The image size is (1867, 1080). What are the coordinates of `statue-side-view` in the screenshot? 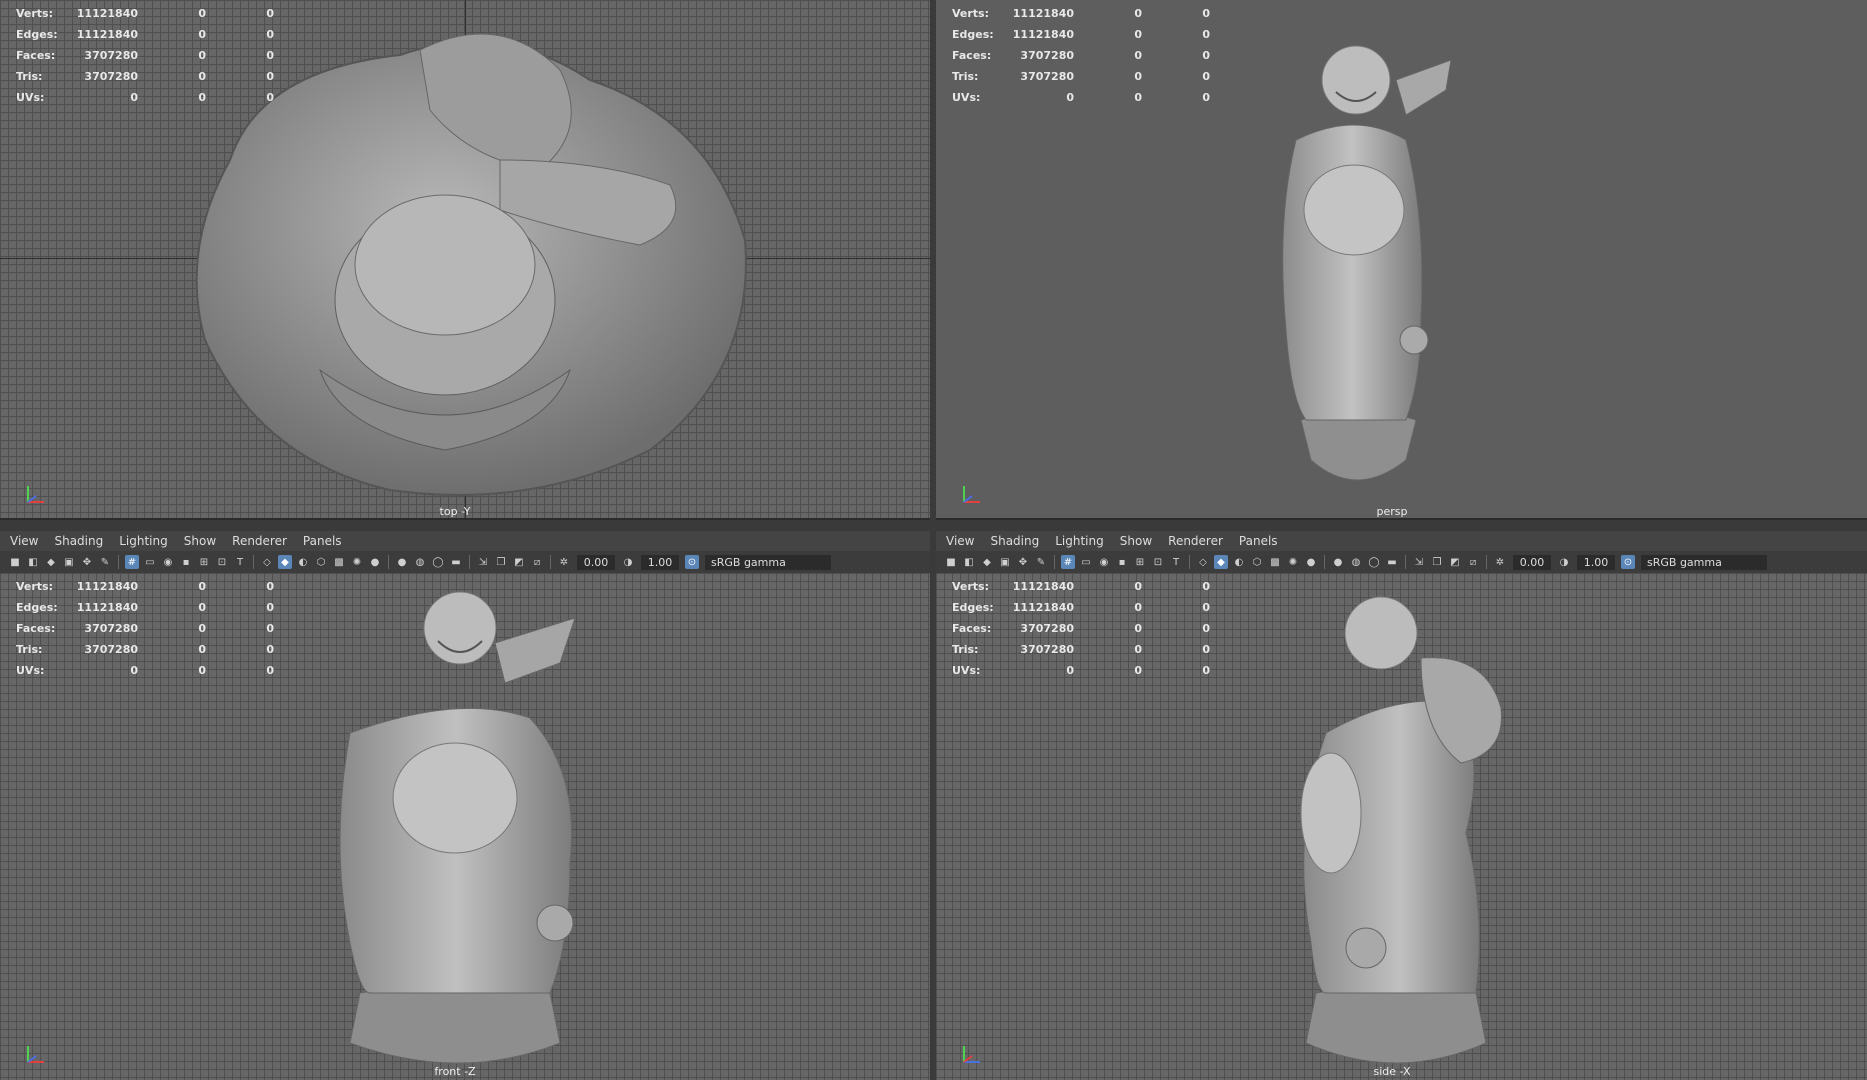 It's located at (1401, 828).